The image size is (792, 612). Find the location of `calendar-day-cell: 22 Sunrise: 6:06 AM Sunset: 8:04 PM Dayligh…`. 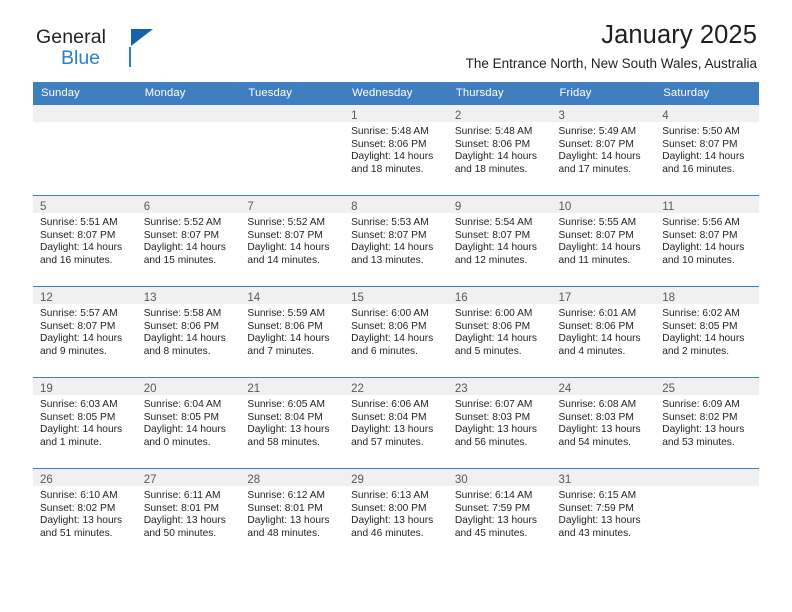

calendar-day-cell: 22 Sunrise: 6:06 AM Sunset: 8:04 PM Dayligh… is located at coordinates (396, 423).